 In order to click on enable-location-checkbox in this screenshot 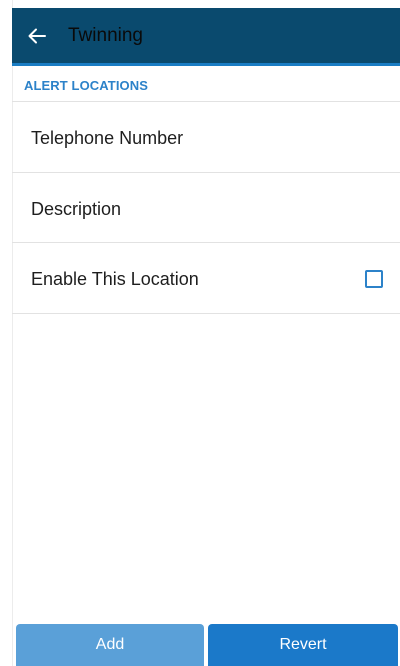, I will do `click(374, 279)`.